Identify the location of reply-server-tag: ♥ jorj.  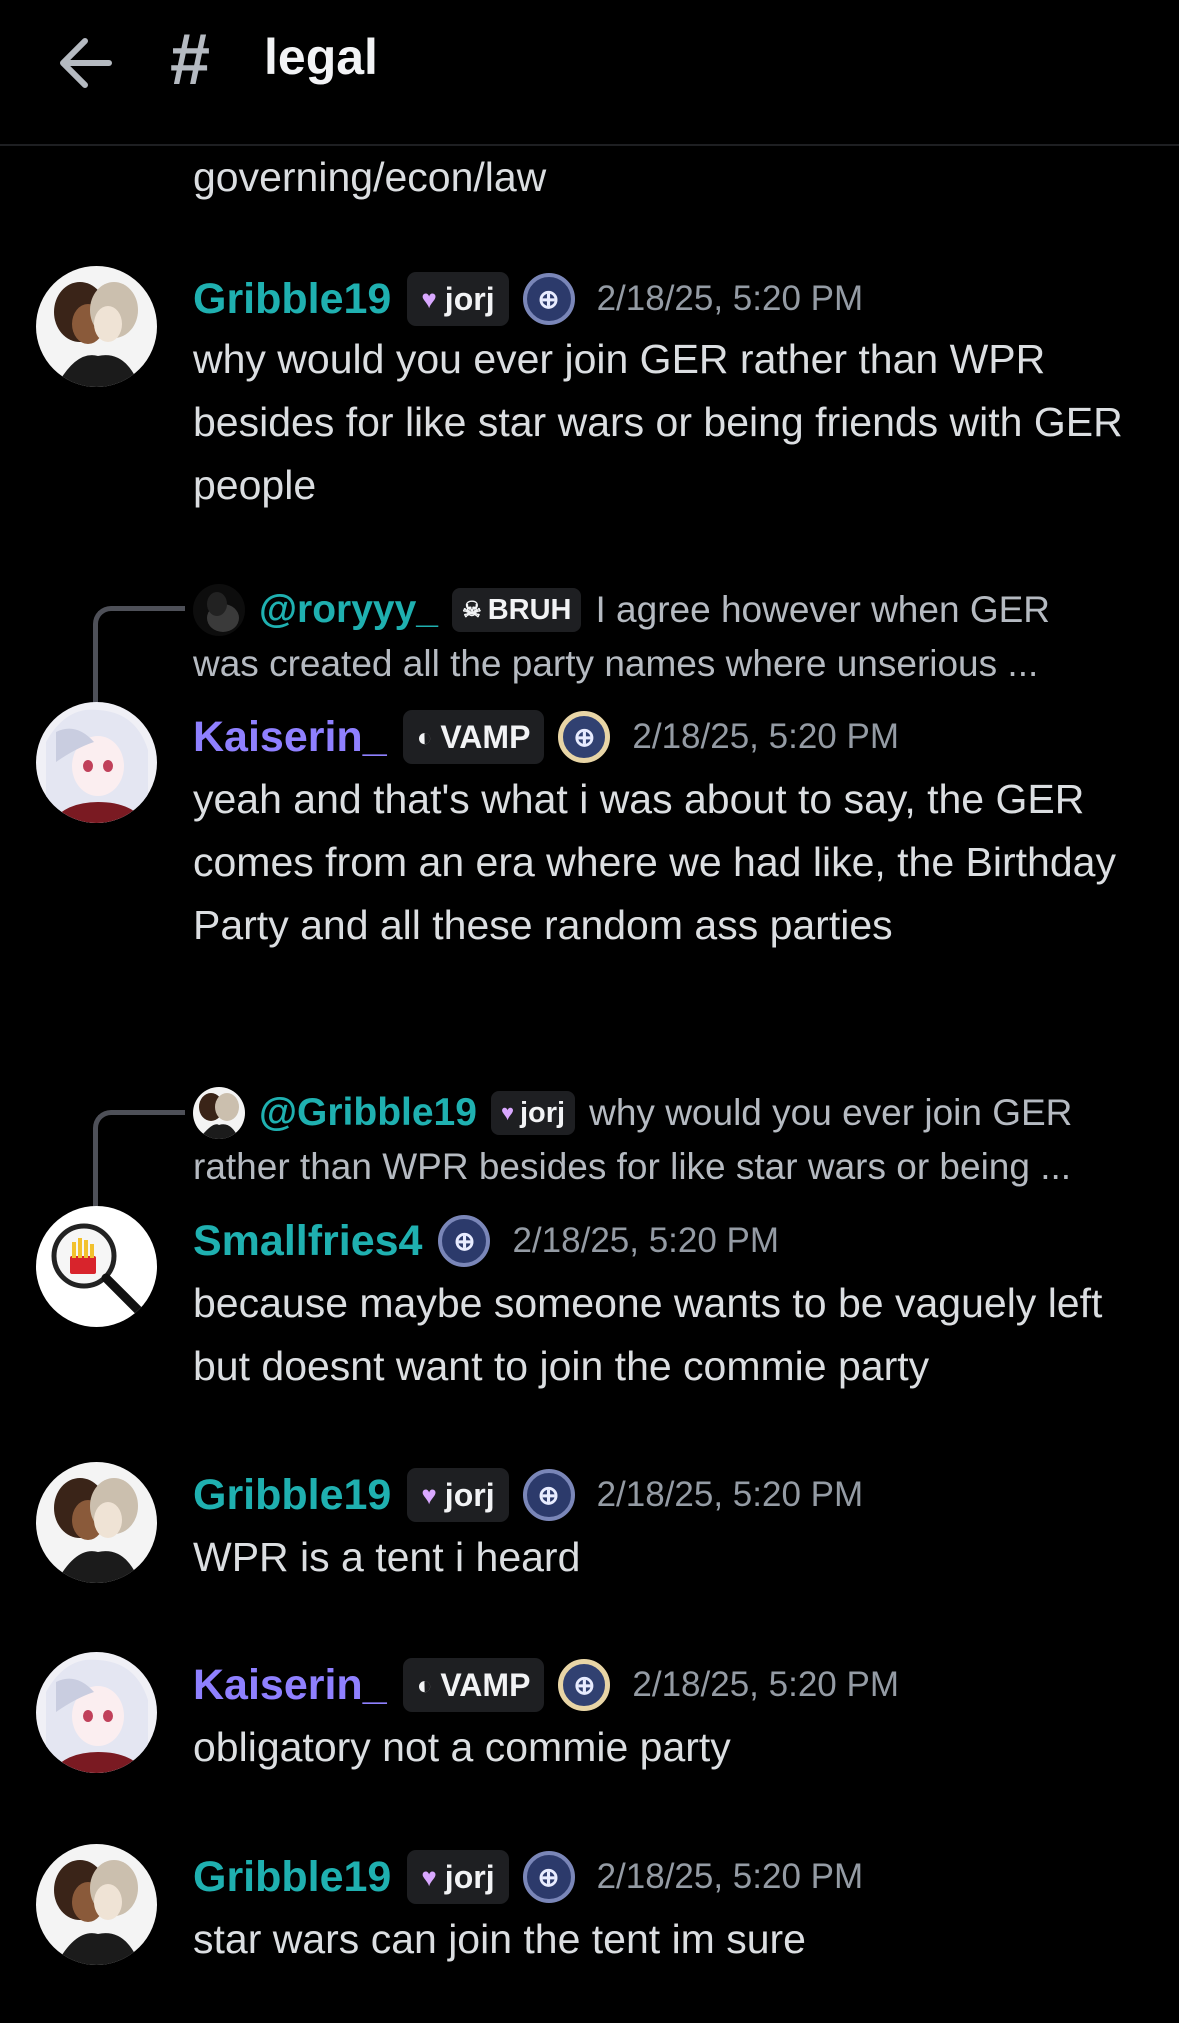
(533, 1113).